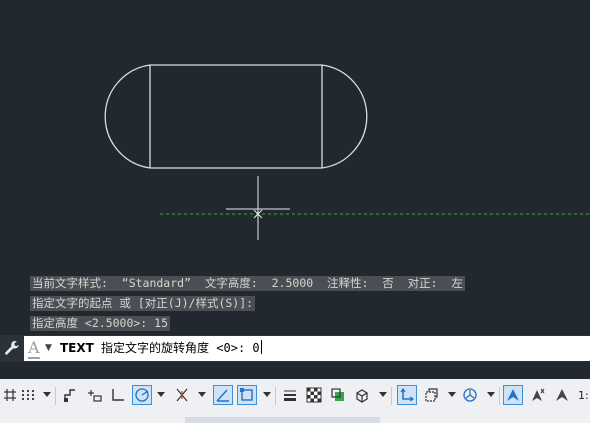 The height and width of the screenshot is (423, 590). What do you see at coordinates (236, 116) in the screenshot?
I see `slot-outline` at bounding box center [236, 116].